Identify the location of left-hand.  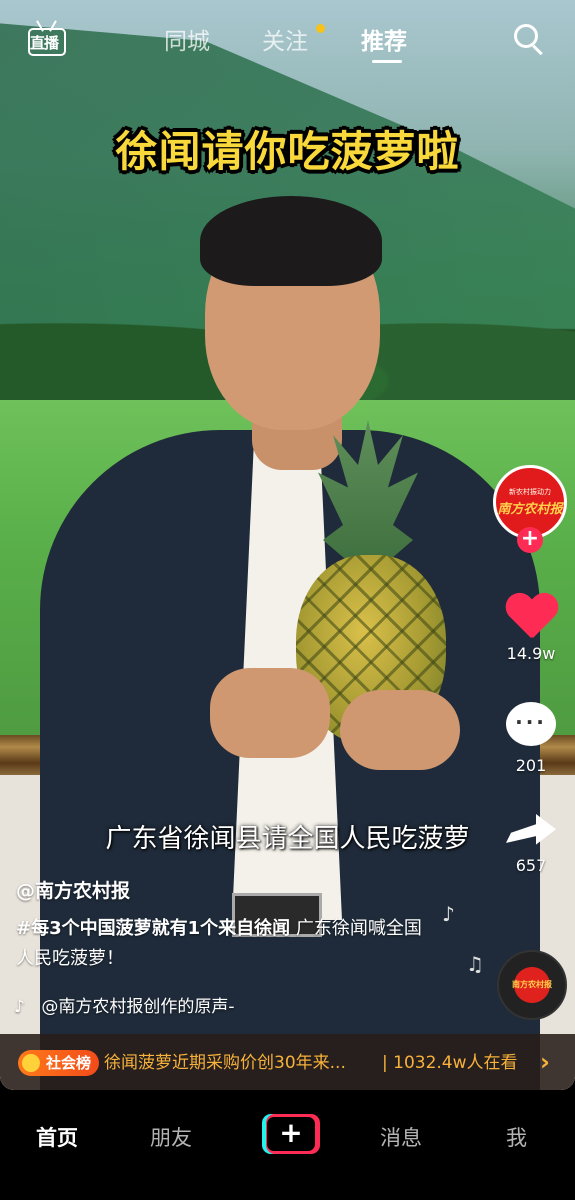
(270, 713).